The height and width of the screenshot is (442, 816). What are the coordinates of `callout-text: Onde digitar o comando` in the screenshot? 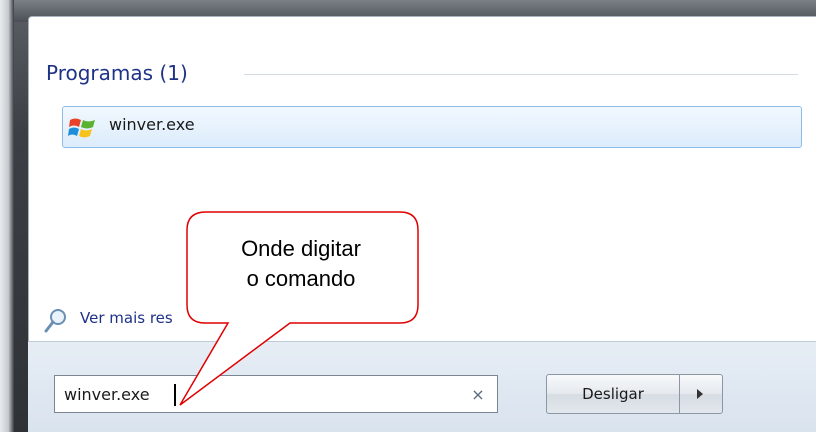 It's located at (301, 264).